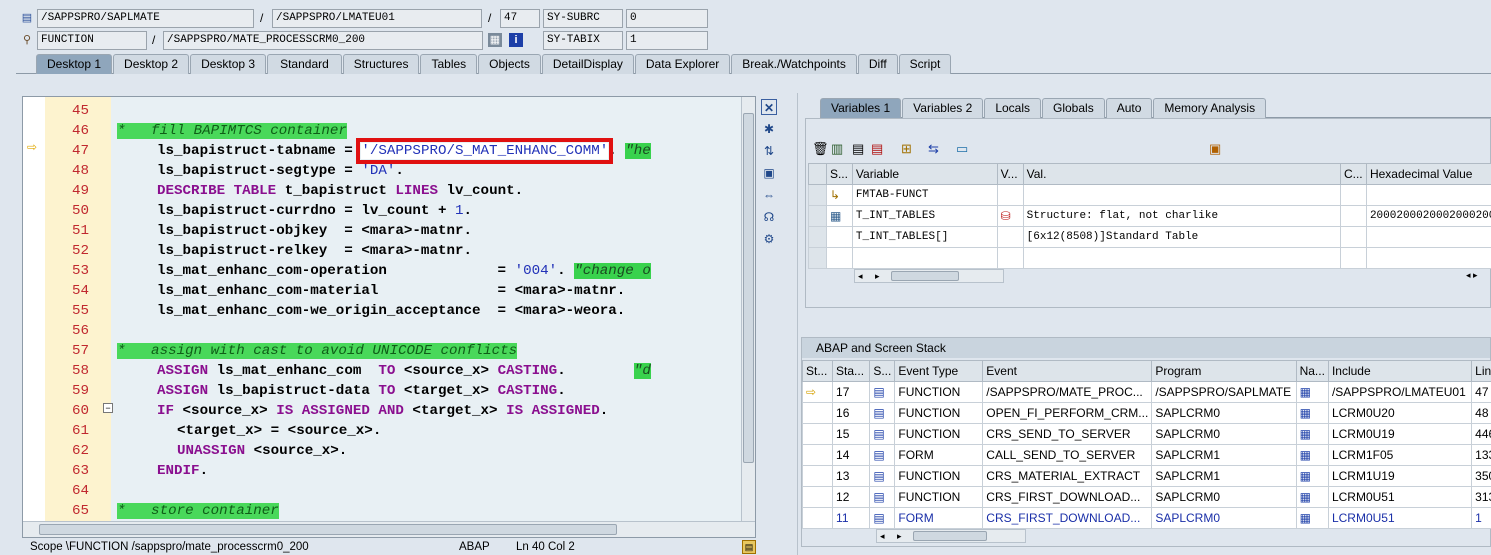 The width and height of the screenshot is (1491, 555). I want to click on tab-auto: Auto, so click(1129, 108).